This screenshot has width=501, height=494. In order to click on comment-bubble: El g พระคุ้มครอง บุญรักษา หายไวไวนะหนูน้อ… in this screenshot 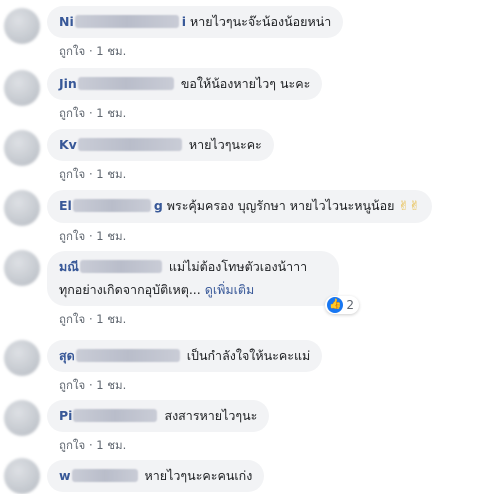, I will do `click(240, 206)`.